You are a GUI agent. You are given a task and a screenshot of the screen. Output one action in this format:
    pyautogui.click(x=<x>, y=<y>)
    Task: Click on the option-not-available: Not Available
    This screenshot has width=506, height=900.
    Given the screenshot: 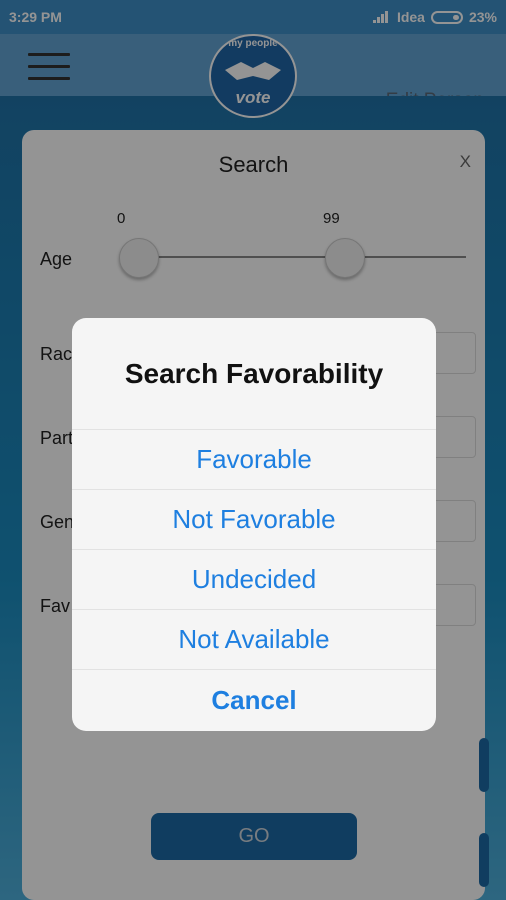 What is the action you would take?
    pyautogui.click(x=254, y=640)
    